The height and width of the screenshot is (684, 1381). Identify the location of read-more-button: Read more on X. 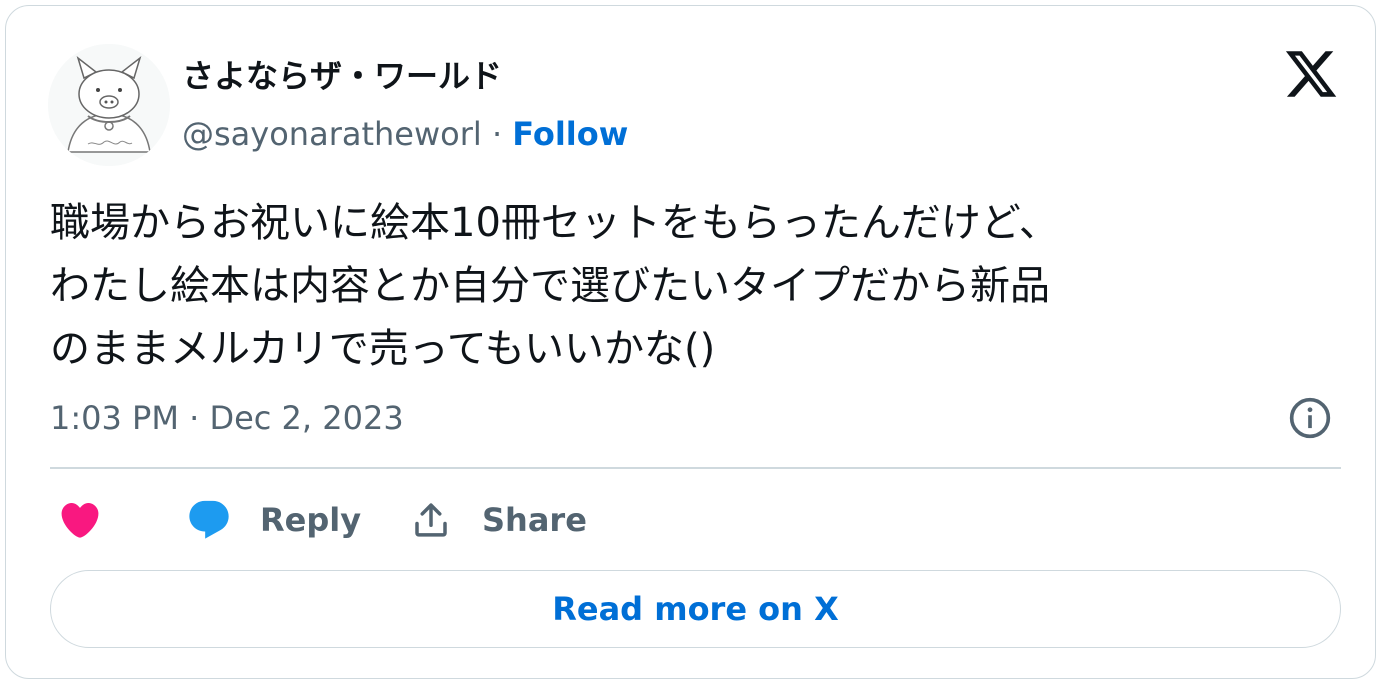
(695, 609).